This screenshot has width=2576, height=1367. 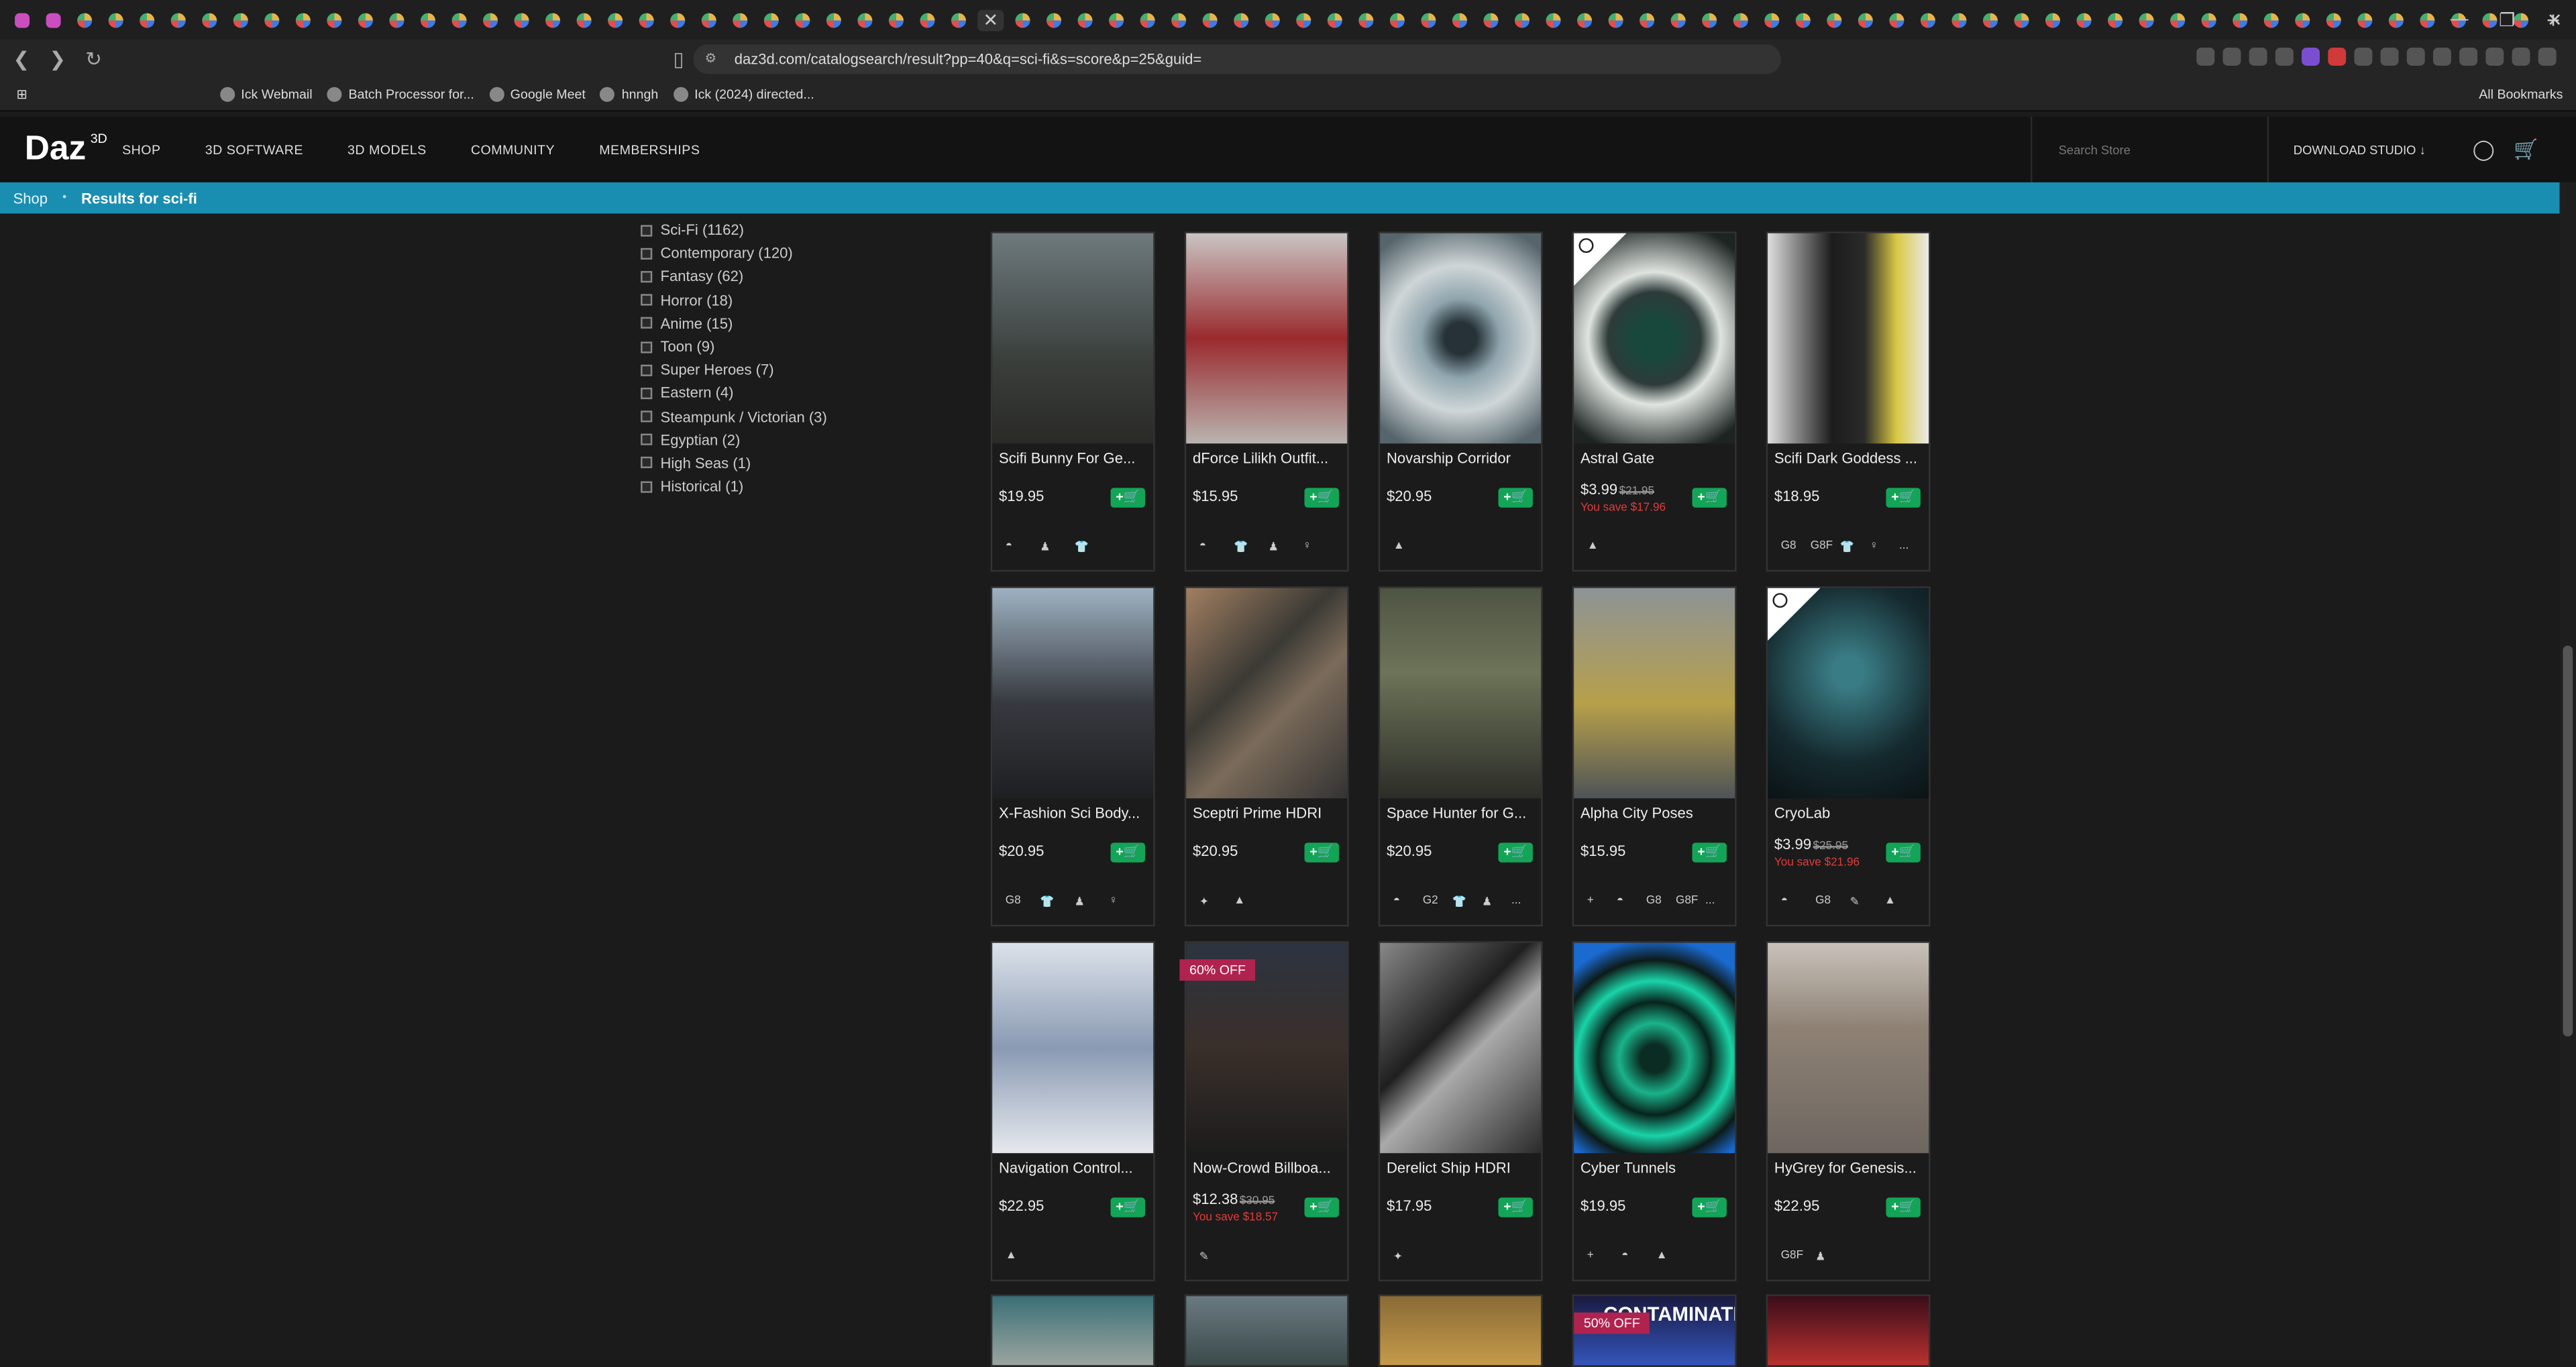 What do you see at coordinates (734, 486) in the screenshot?
I see `genre-filter-option: Historical (1)` at bounding box center [734, 486].